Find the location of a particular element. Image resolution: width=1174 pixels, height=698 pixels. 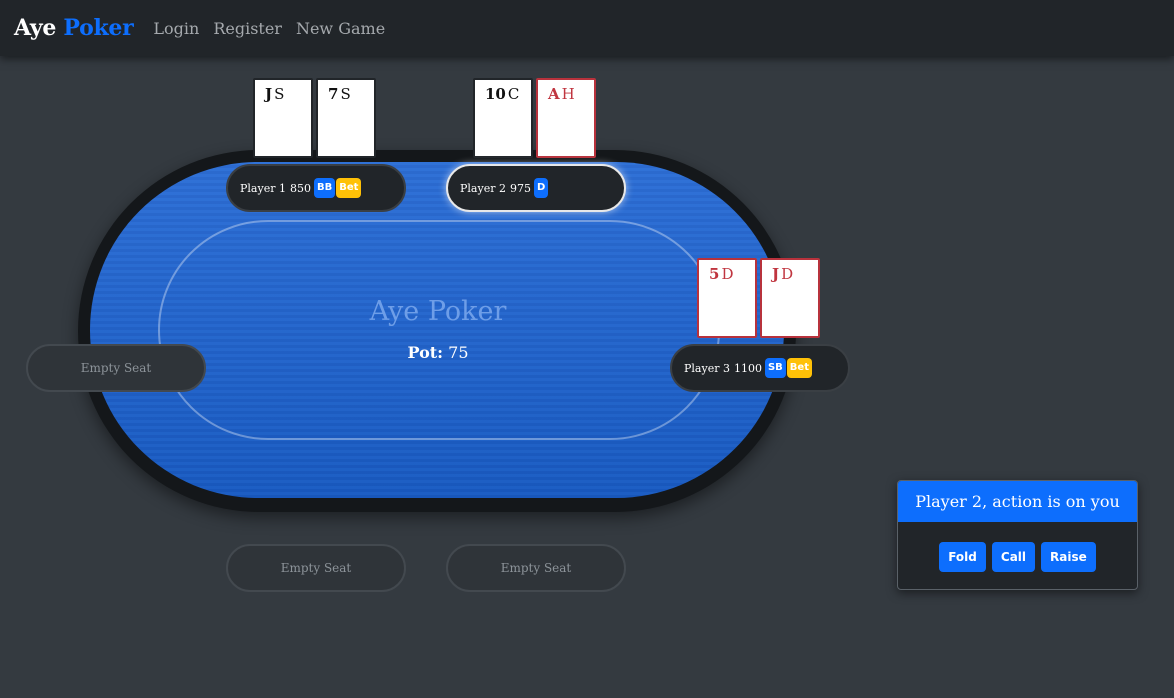

player-3-card-1: 5D is located at coordinates (727, 298).